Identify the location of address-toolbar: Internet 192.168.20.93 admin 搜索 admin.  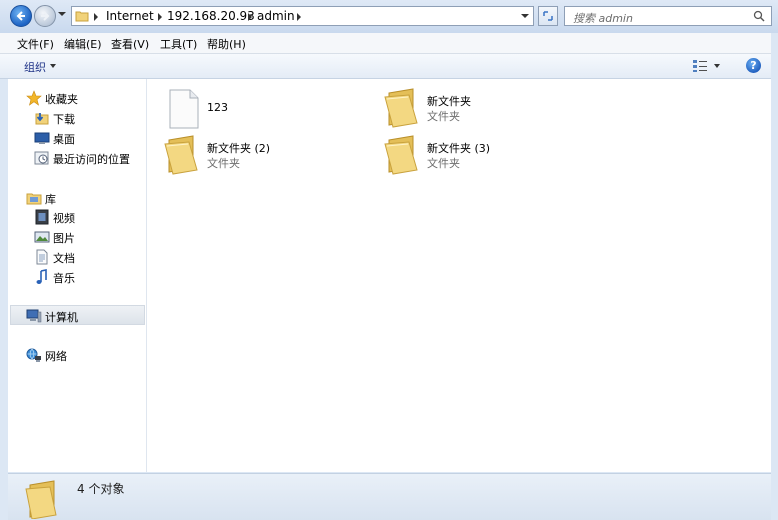
(389, 16).